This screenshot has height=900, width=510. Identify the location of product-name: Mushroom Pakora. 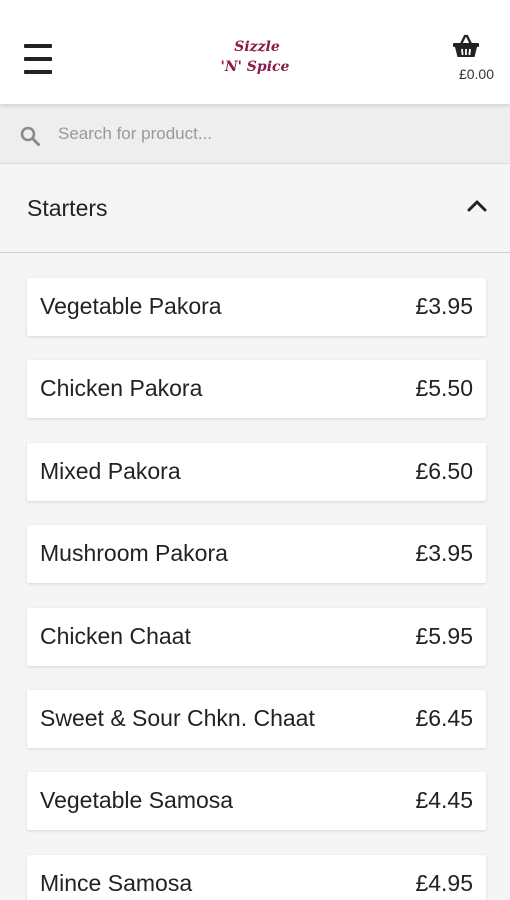
(134, 553).